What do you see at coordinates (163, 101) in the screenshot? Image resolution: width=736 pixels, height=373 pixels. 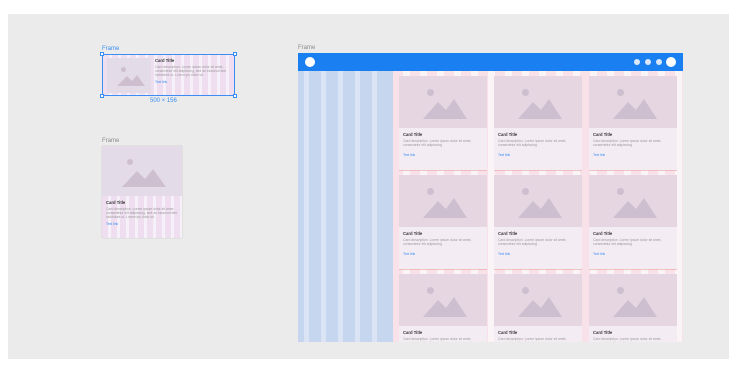 I see `selection-dimensions: 500 × 156` at bounding box center [163, 101].